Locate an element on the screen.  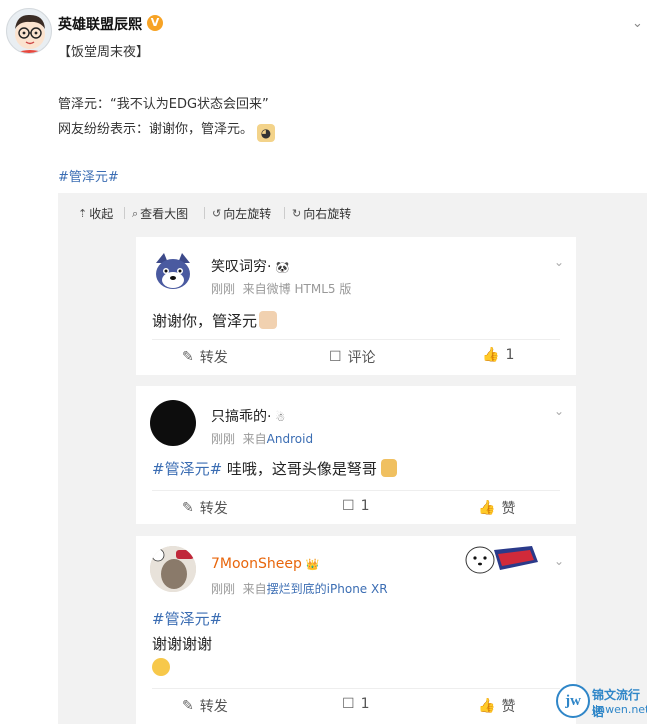
doge-emoji-icon: ◕ is located at coordinates (266, 133).